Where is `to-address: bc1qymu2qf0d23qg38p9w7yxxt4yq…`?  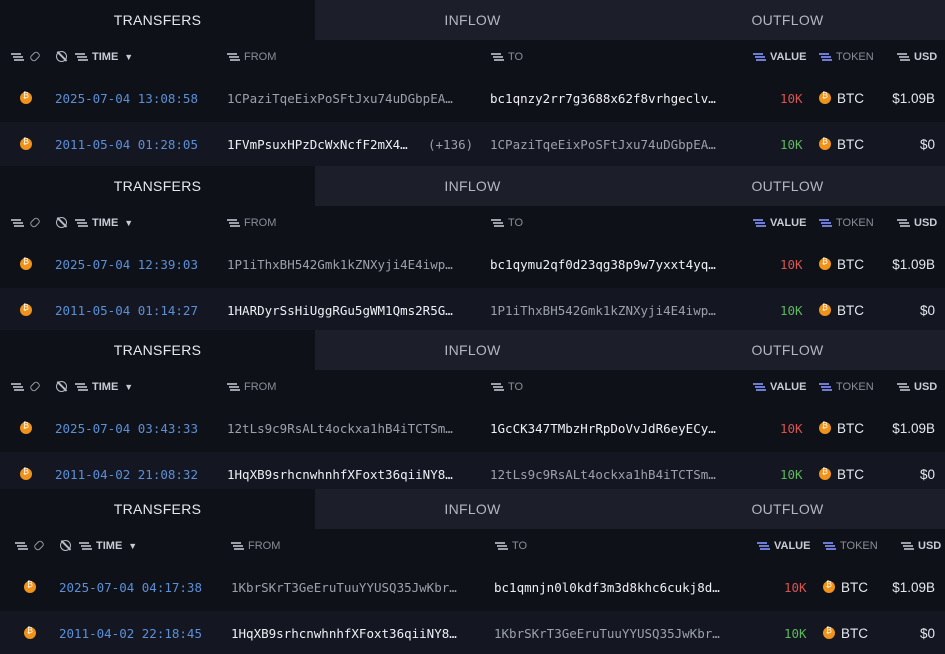 to-address: bc1qymu2qf0d23qg38p9w7yxxt4yq… is located at coordinates (617, 264).